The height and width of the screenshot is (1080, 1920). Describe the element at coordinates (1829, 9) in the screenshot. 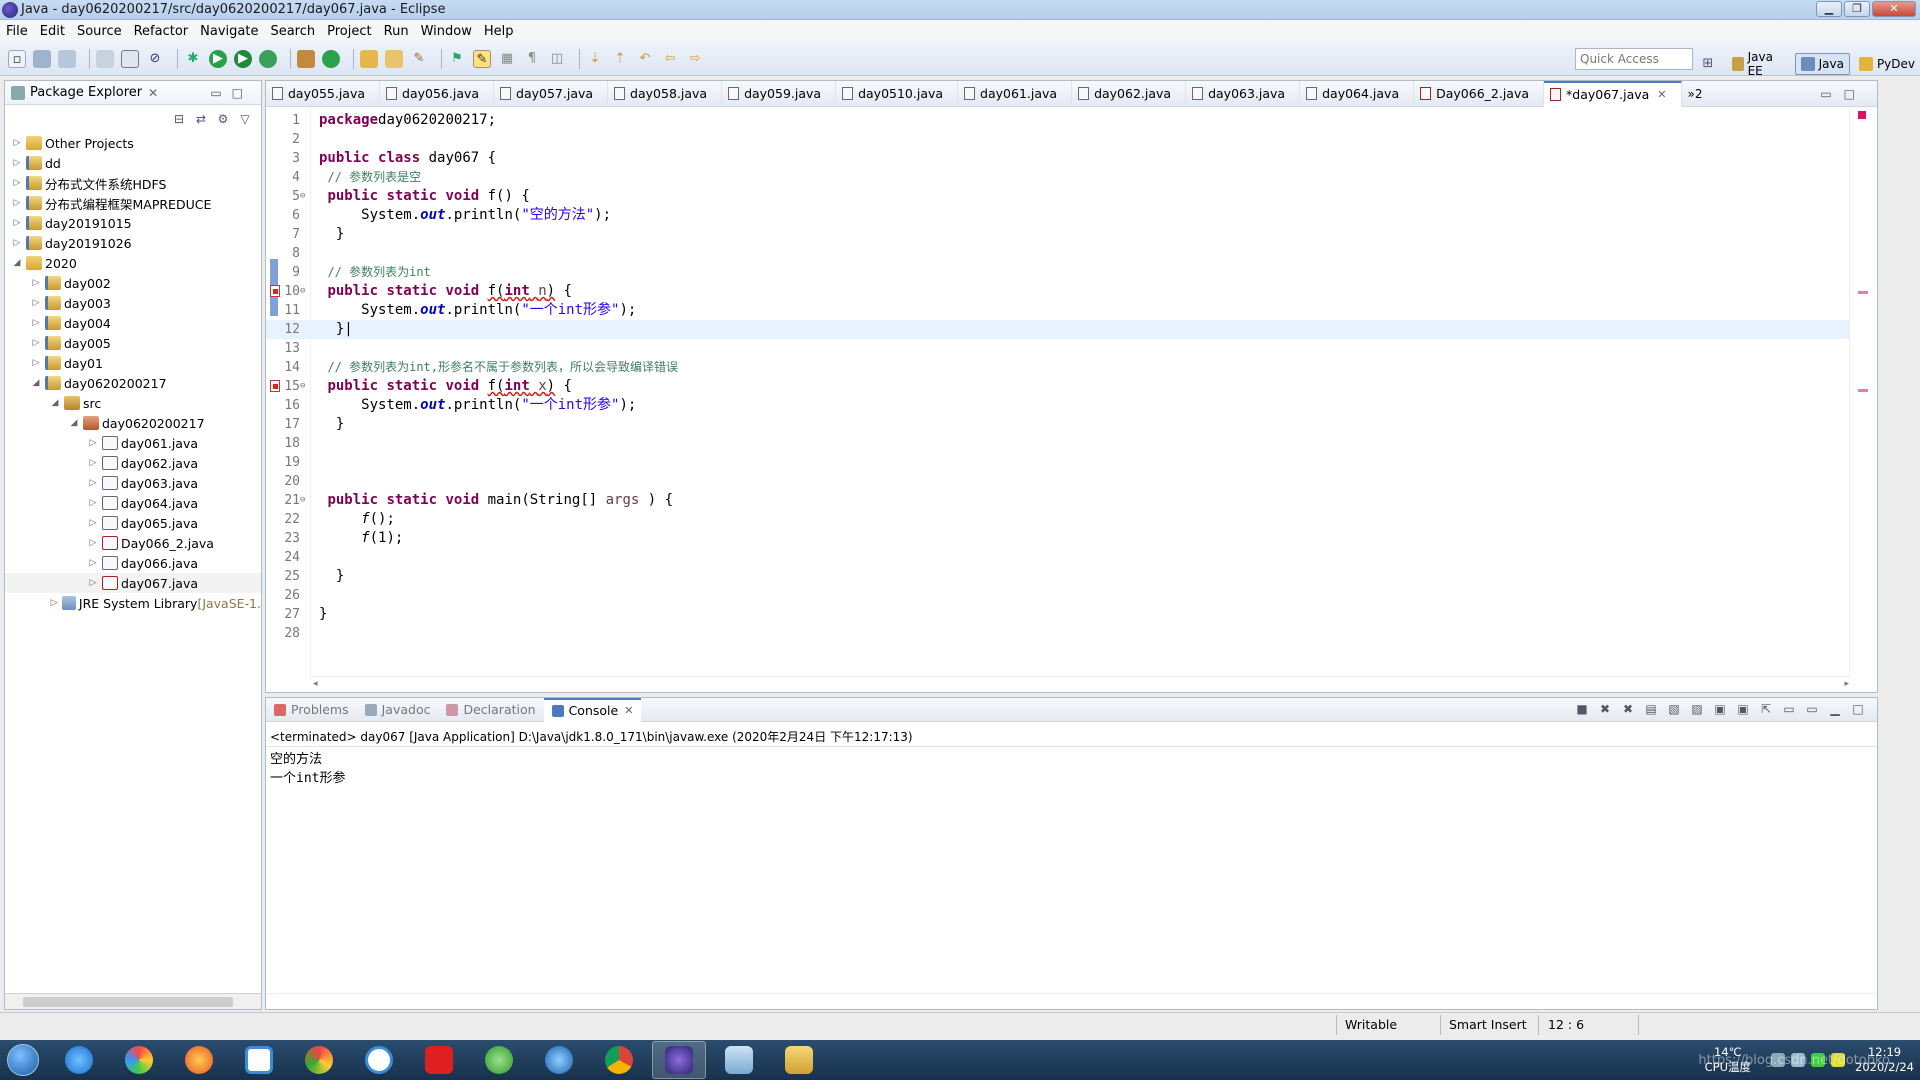

I see `minimize-button: ▁` at that location.